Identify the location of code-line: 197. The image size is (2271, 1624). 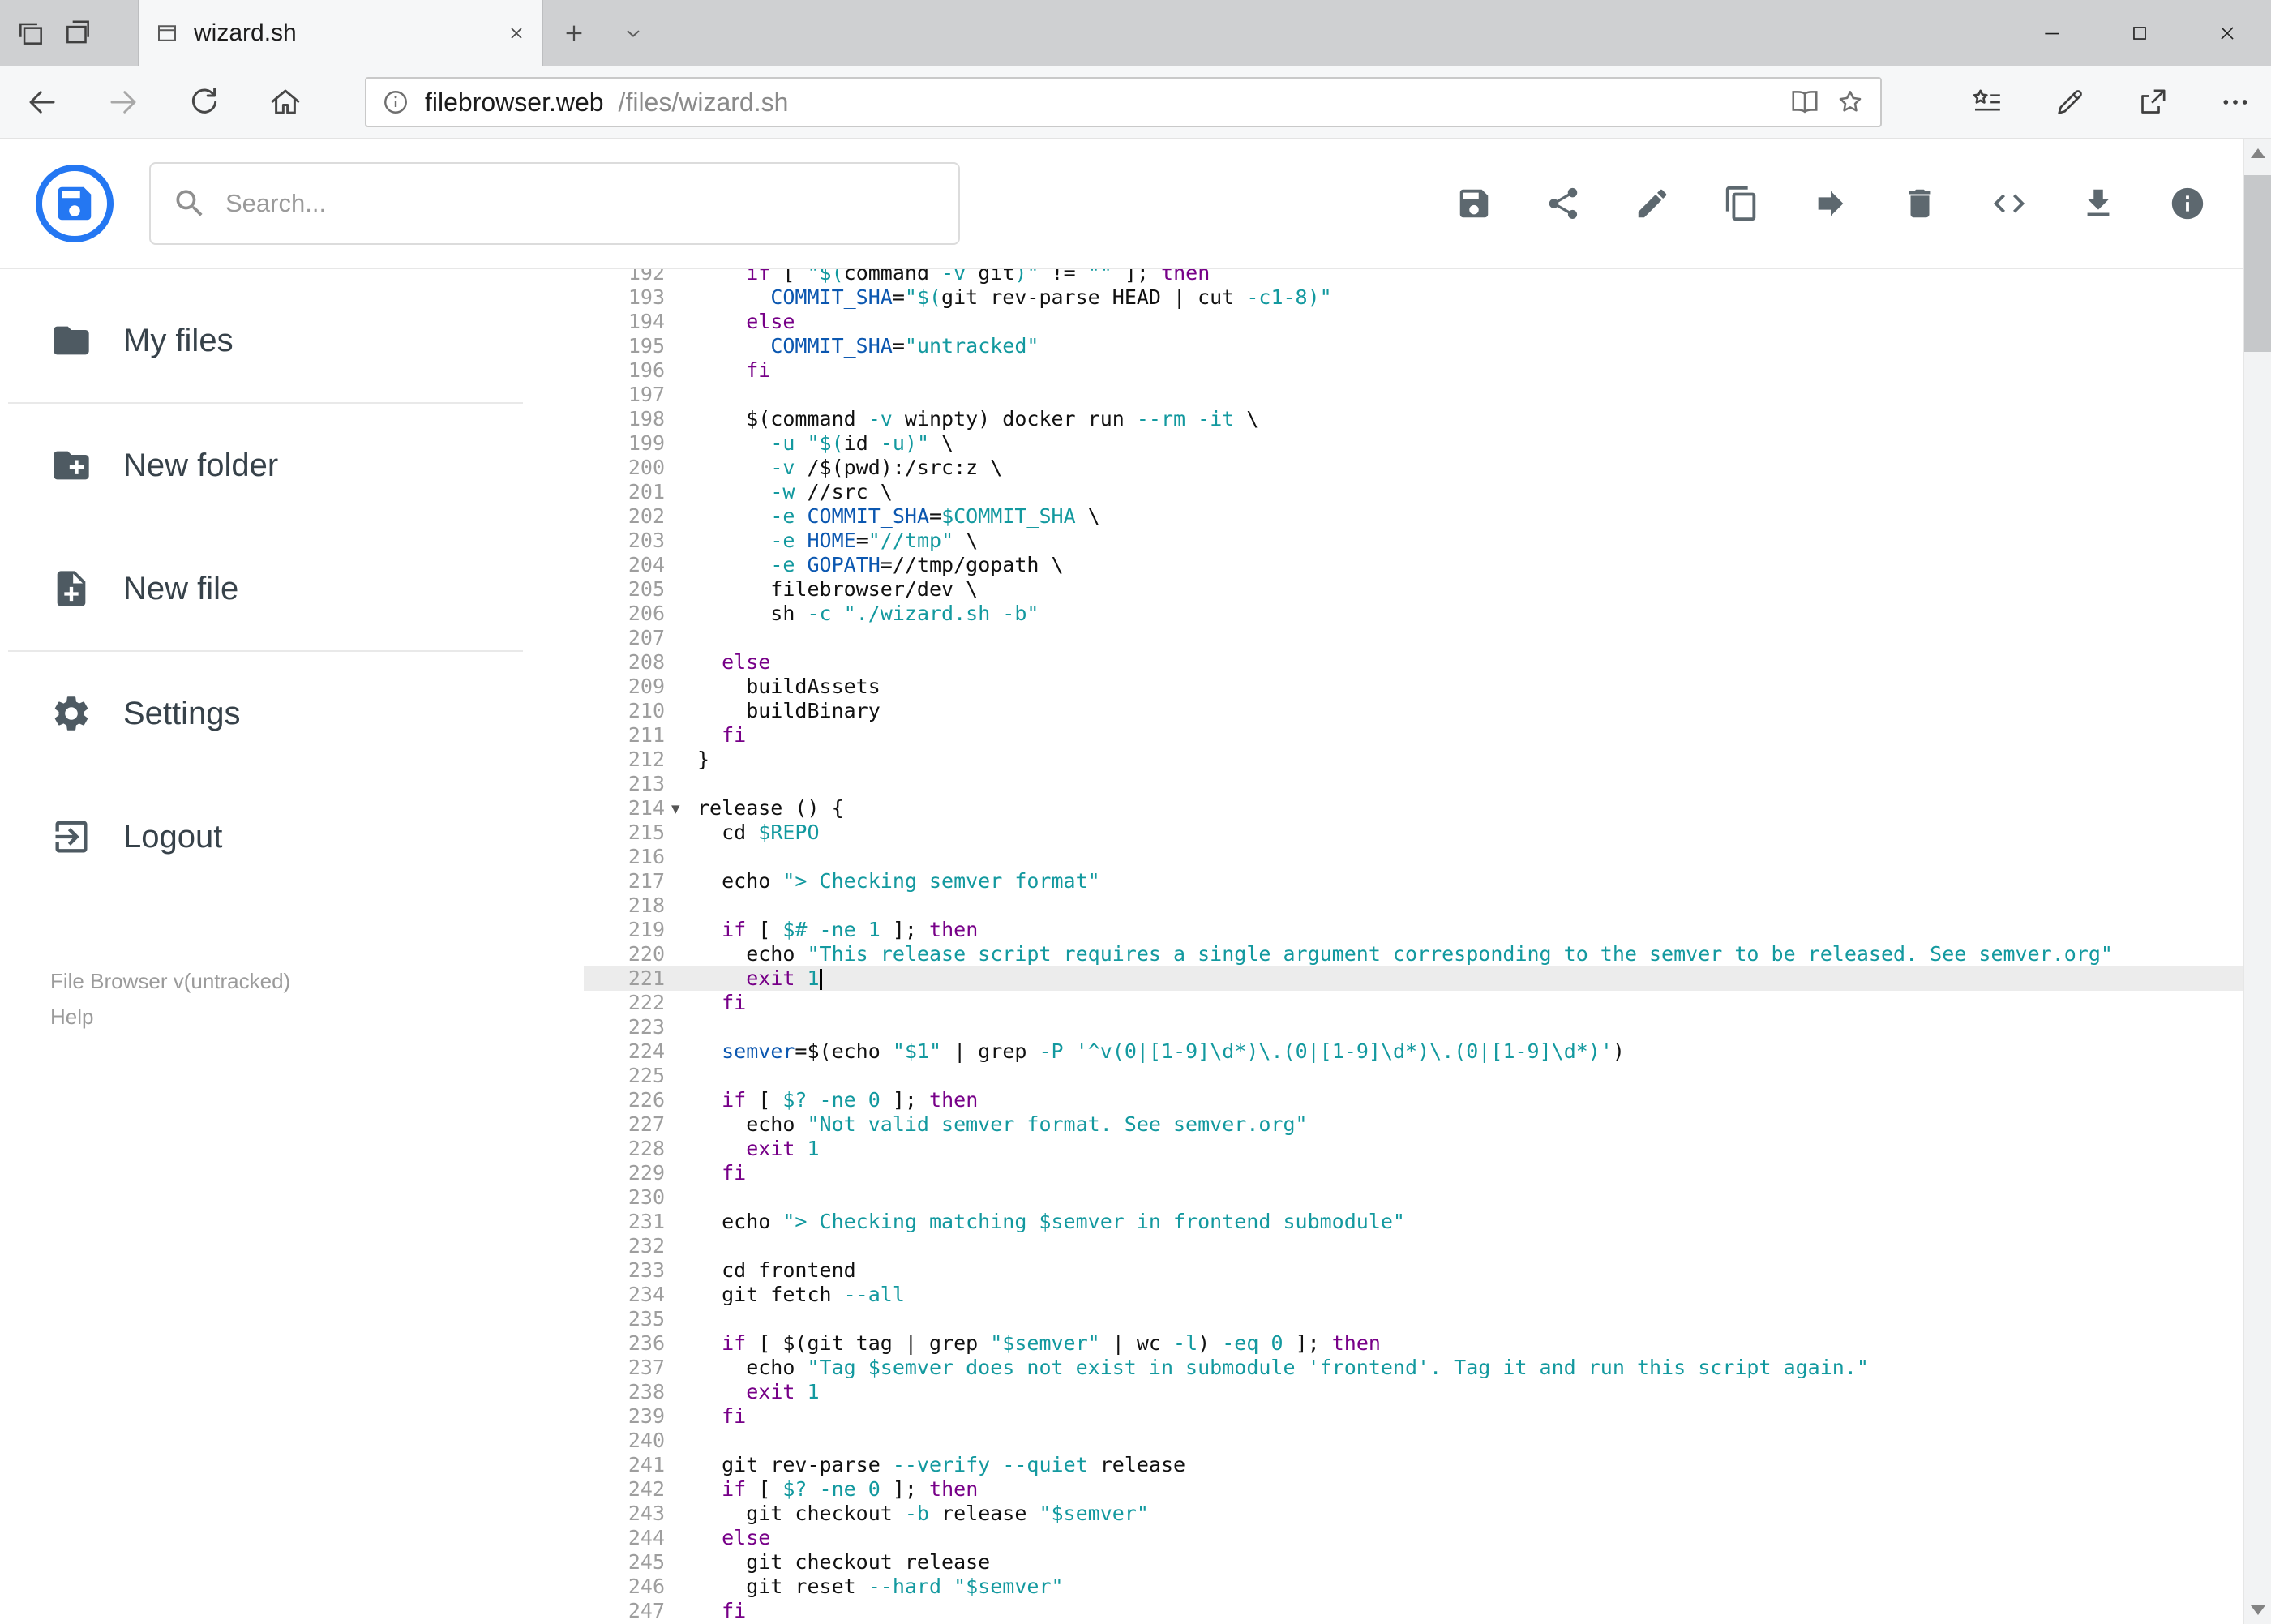
(1414, 395).